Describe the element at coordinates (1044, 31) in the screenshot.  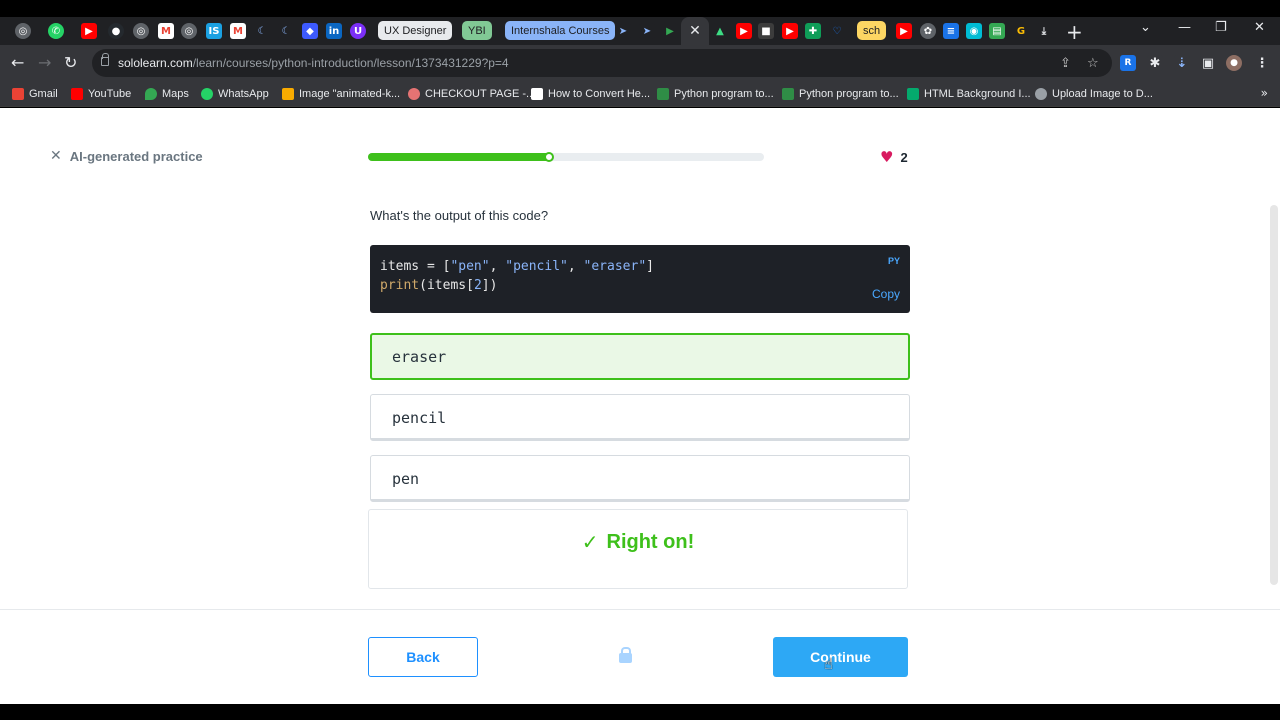
I see `download-icon: ⤓` at that location.